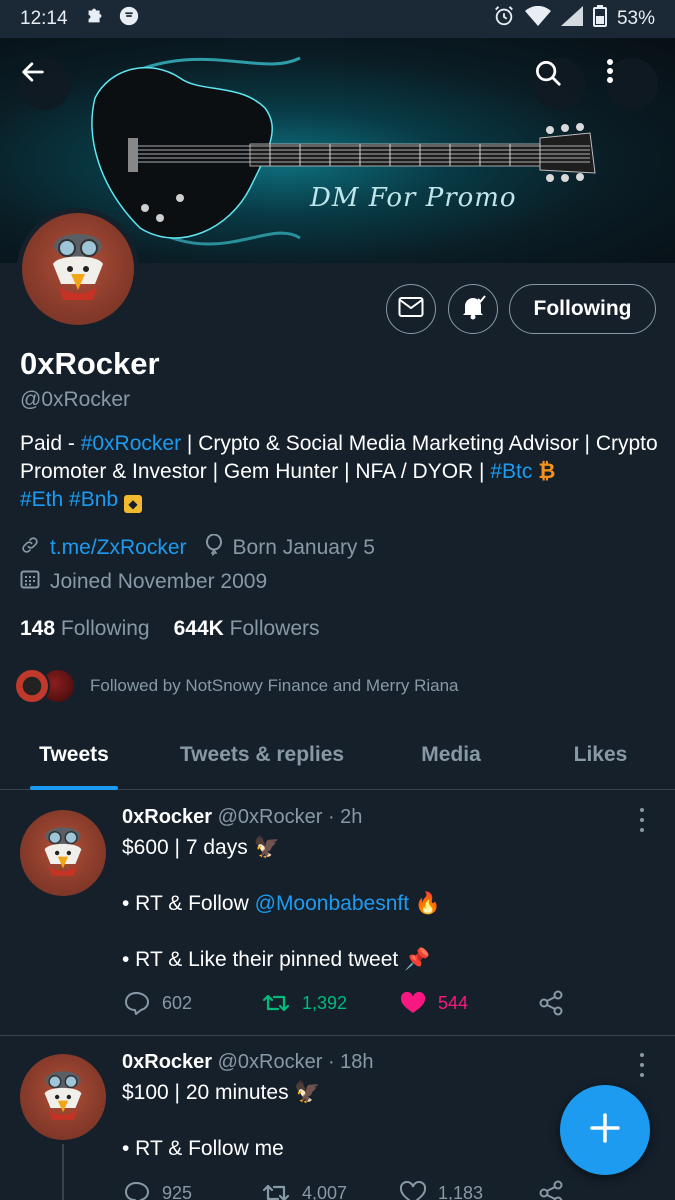 The height and width of the screenshot is (1200, 675). I want to click on battery-icon, so click(599, 19).